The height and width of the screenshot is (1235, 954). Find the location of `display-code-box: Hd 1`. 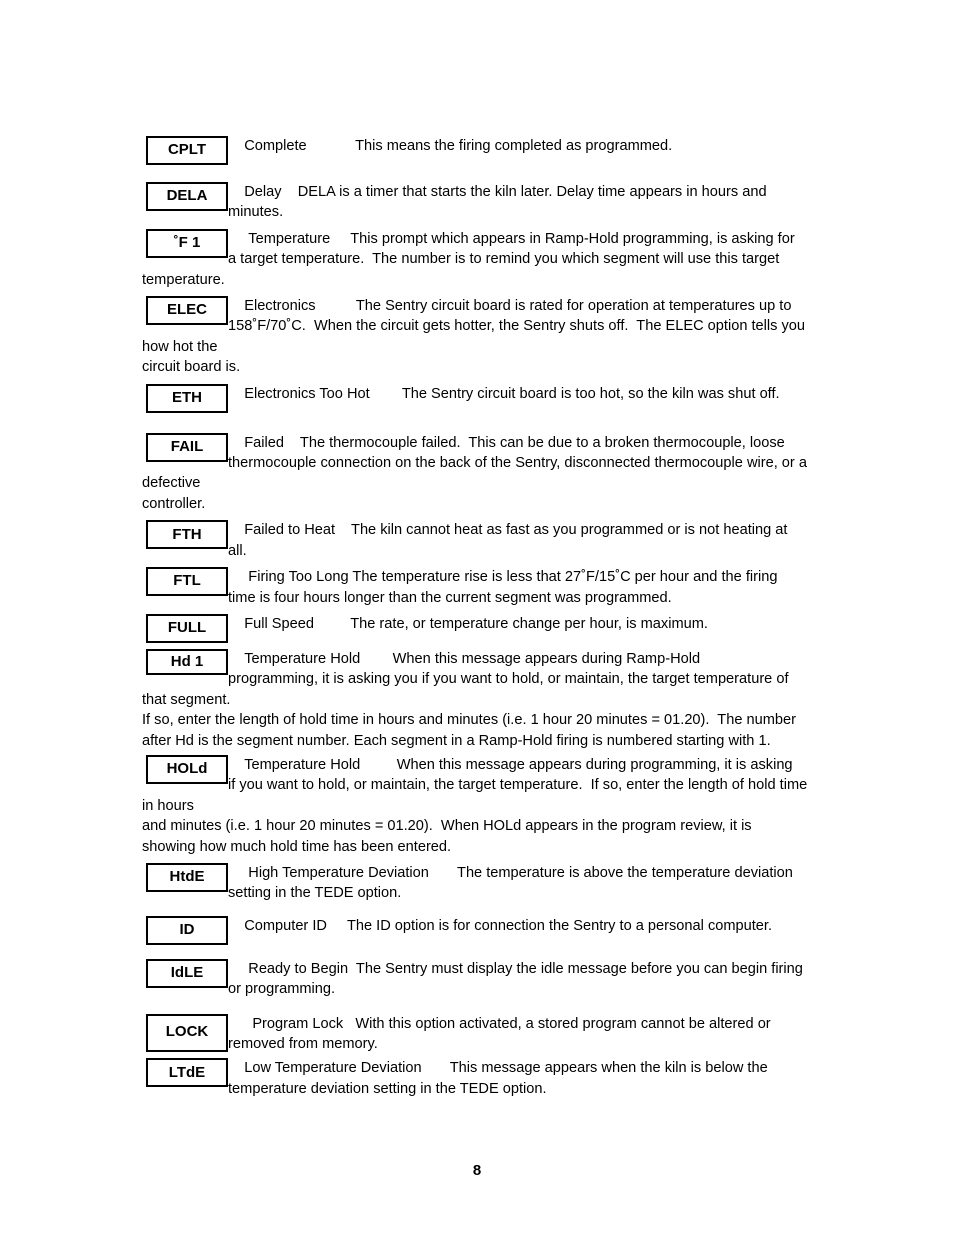

display-code-box: Hd 1 is located at coordinates (187, 661).